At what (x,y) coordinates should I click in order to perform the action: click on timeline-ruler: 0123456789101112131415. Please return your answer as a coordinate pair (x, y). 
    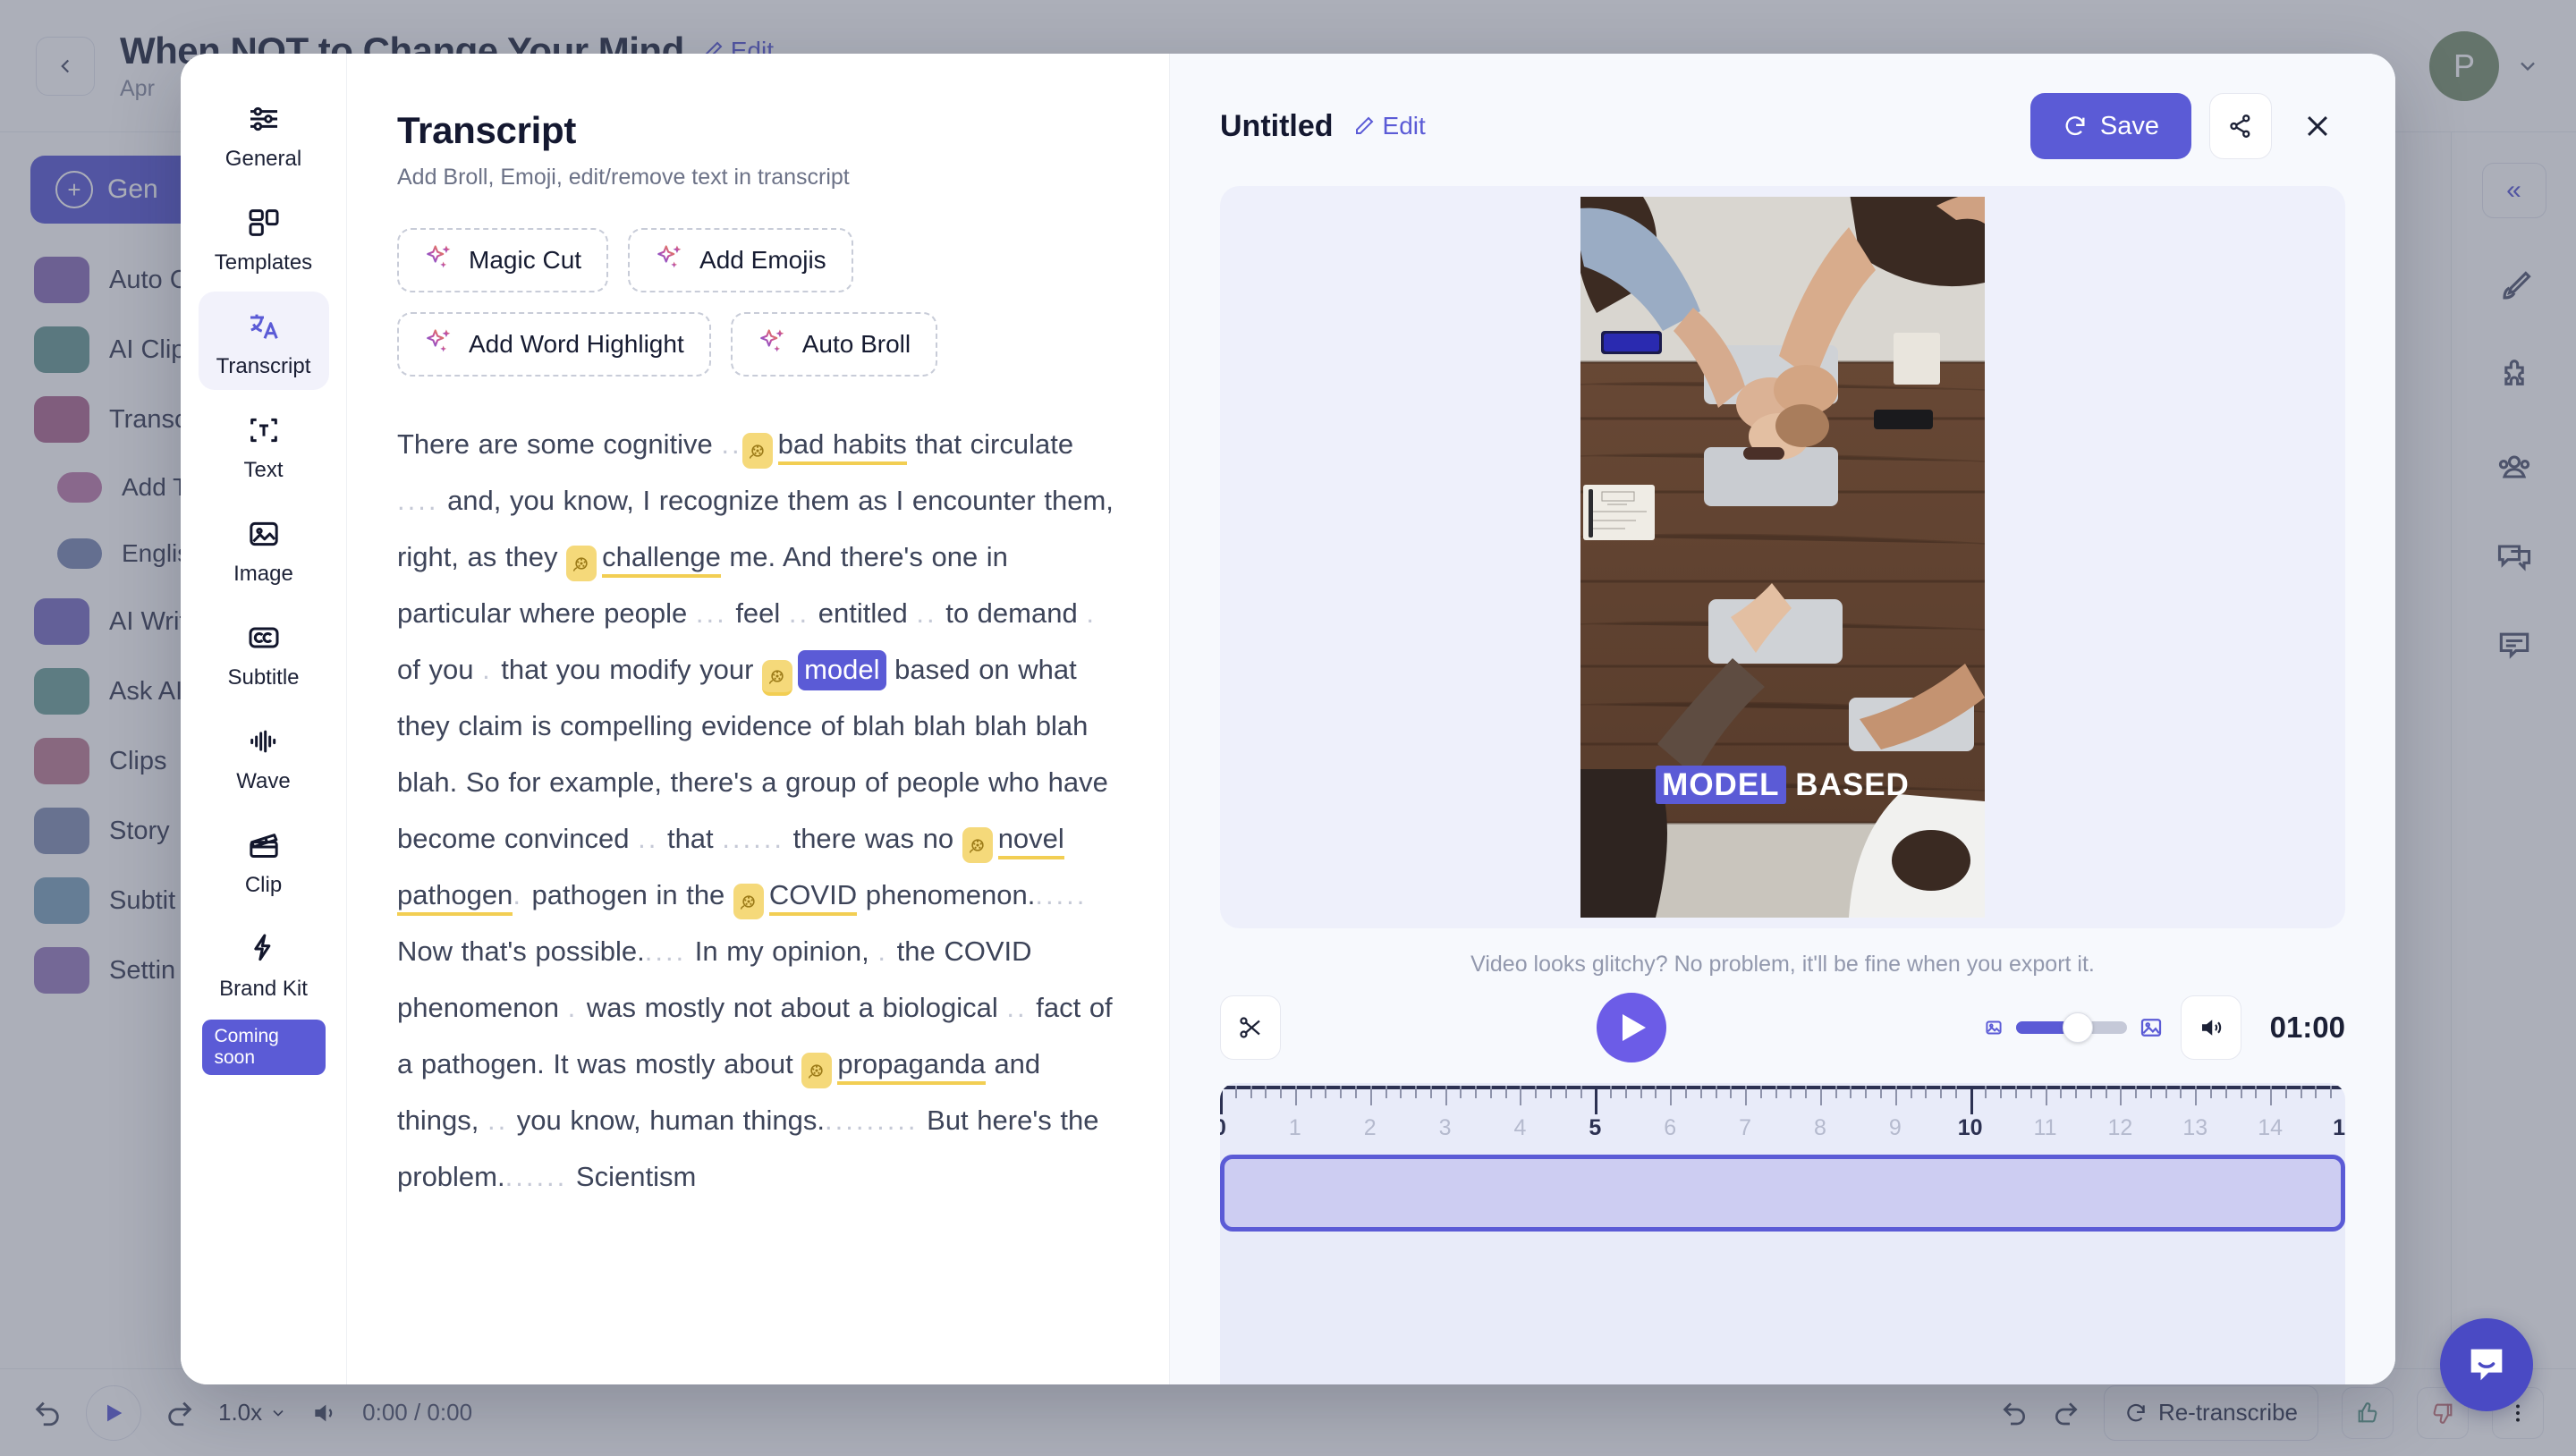
    Looking at the image, I should click on (1782, 1116).